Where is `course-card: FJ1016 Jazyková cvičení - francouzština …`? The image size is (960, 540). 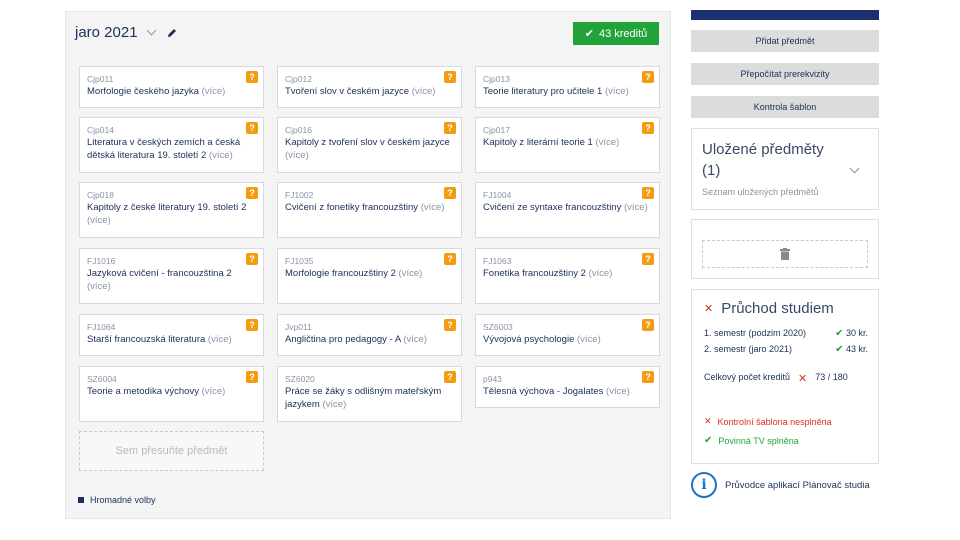 course-card: FJ1016 Jazyková cvičení - francouzština … is located at coordinates (171, 276).